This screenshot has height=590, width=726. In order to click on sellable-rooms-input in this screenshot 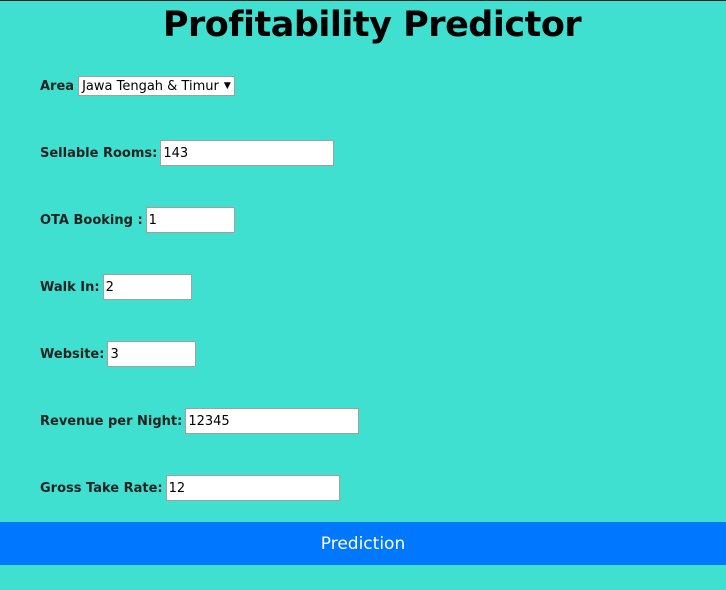, I will do `click(247, 153)`.